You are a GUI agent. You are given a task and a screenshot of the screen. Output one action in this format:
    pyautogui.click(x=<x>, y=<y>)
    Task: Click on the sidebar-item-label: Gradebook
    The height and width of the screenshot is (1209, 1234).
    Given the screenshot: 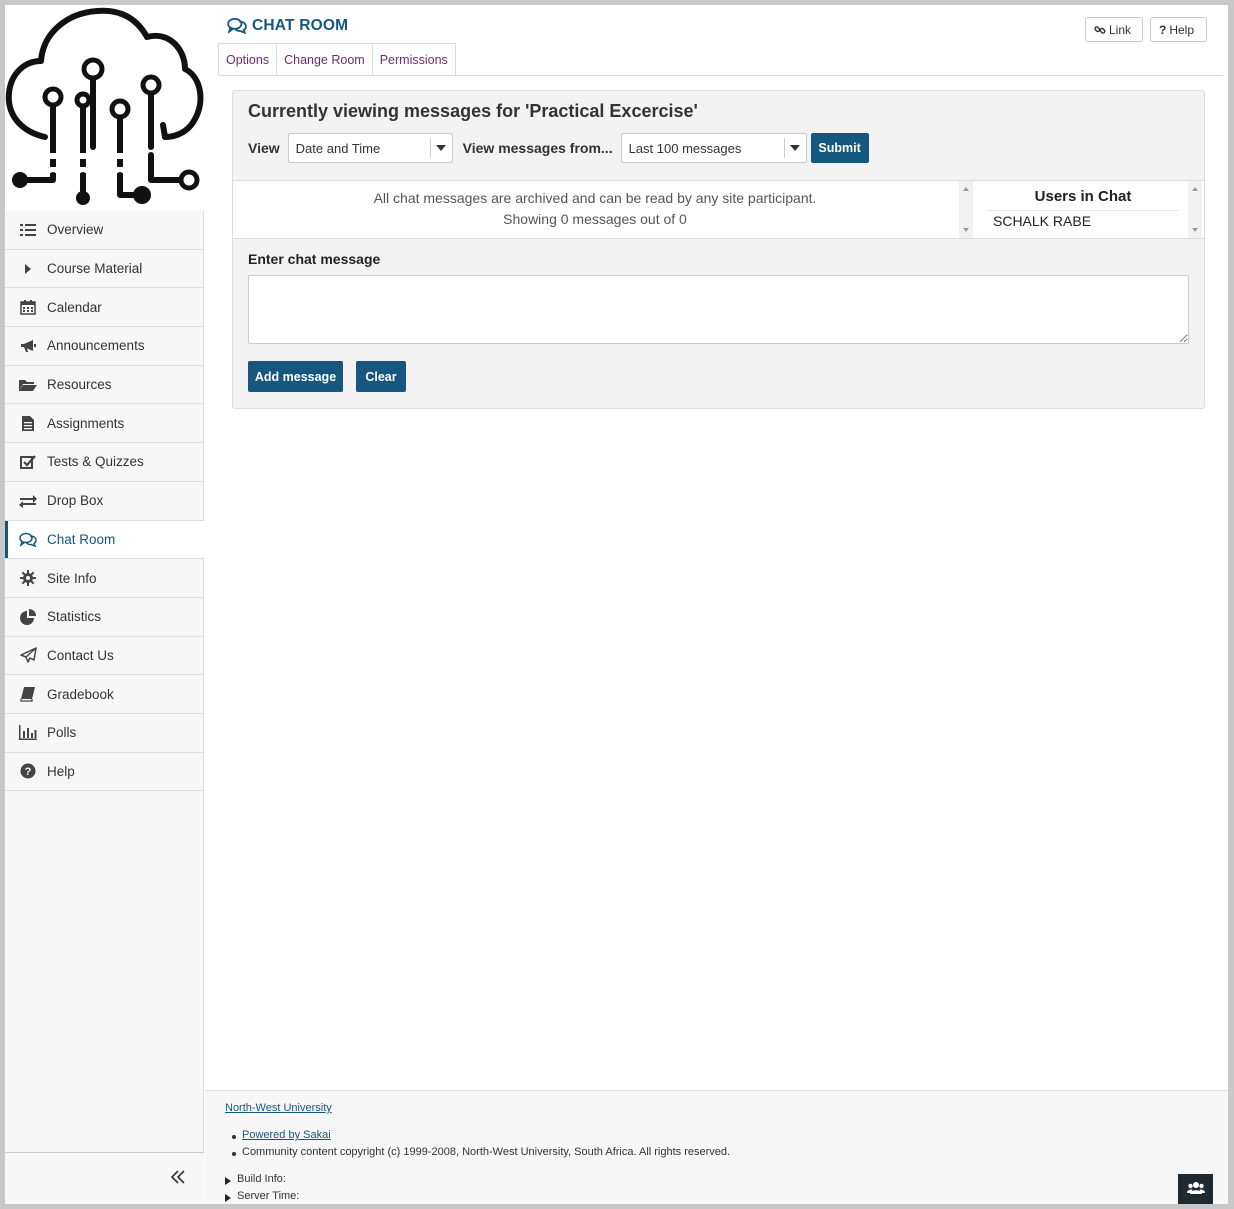 What is the action you would take?
    pyautogui.click(x=80, y=694)
    